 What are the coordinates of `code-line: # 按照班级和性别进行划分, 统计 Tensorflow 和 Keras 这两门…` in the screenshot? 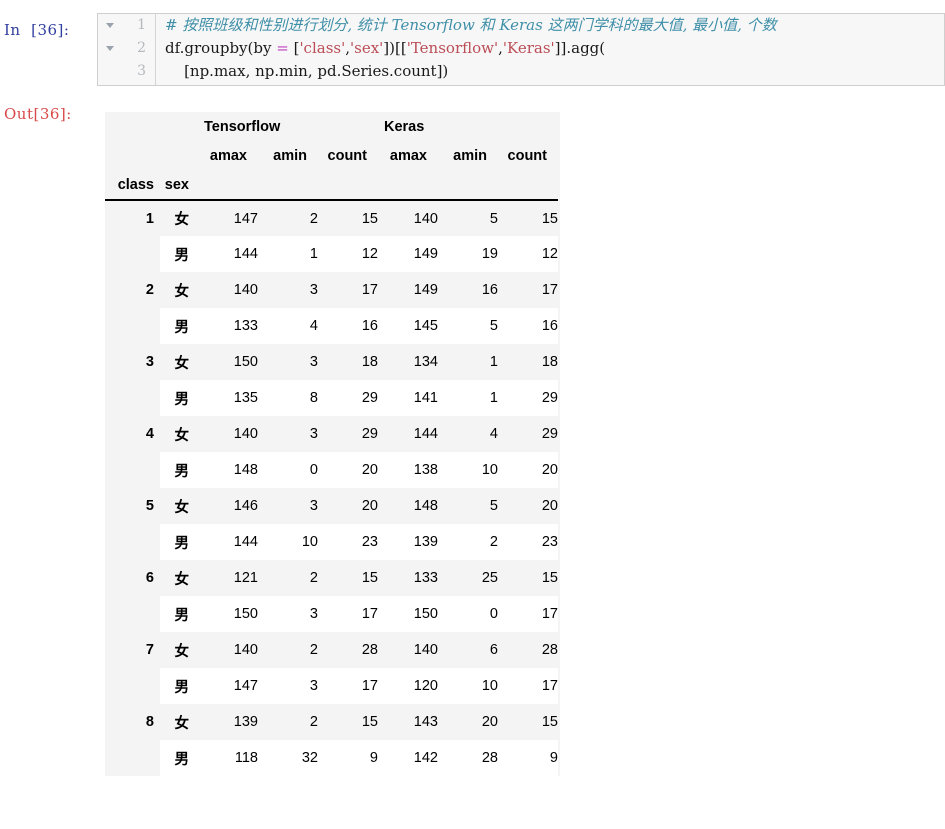 It's located at (550, 25).